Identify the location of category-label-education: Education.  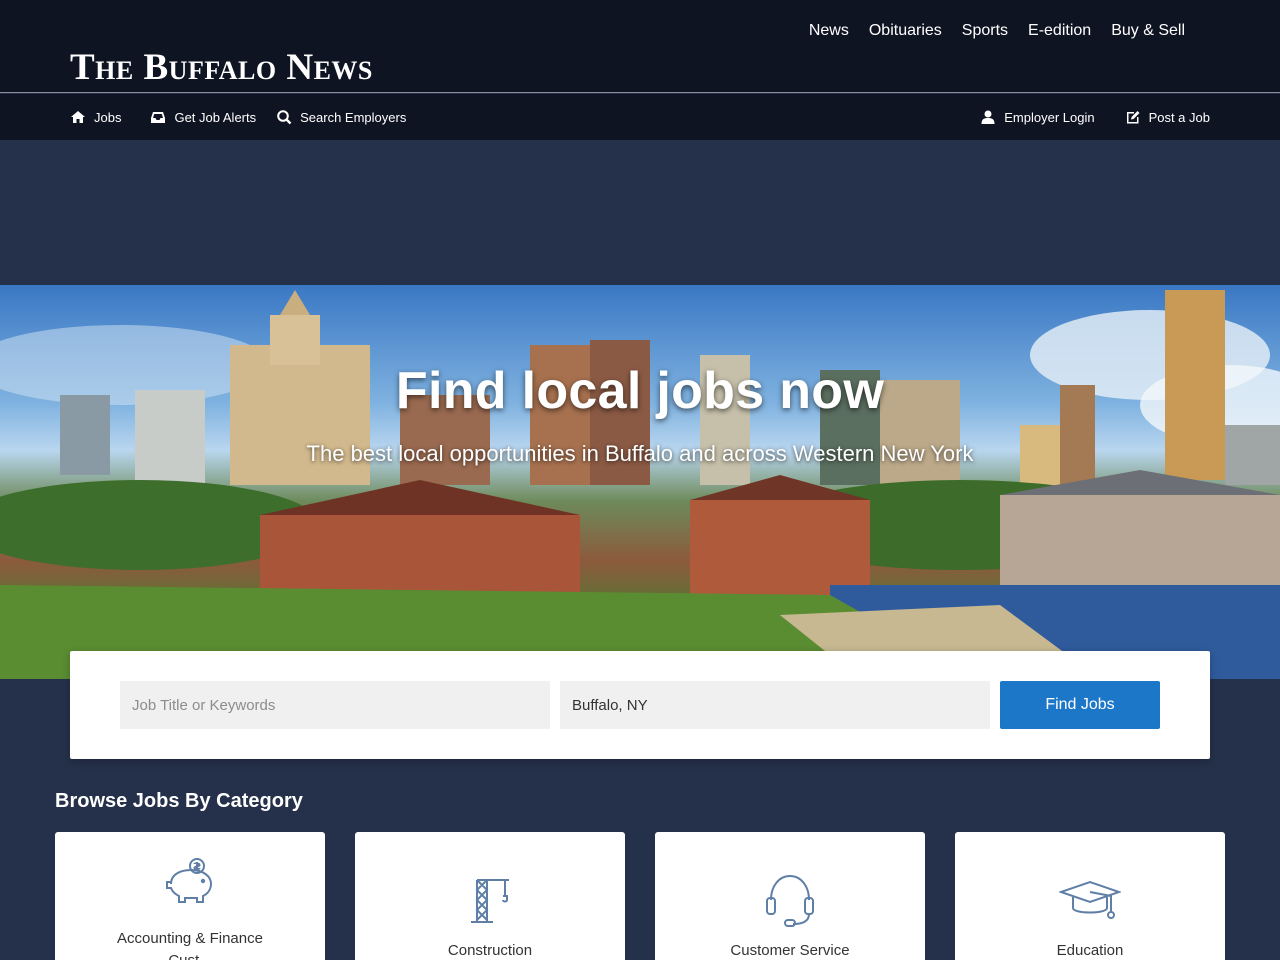
(1090, 950).